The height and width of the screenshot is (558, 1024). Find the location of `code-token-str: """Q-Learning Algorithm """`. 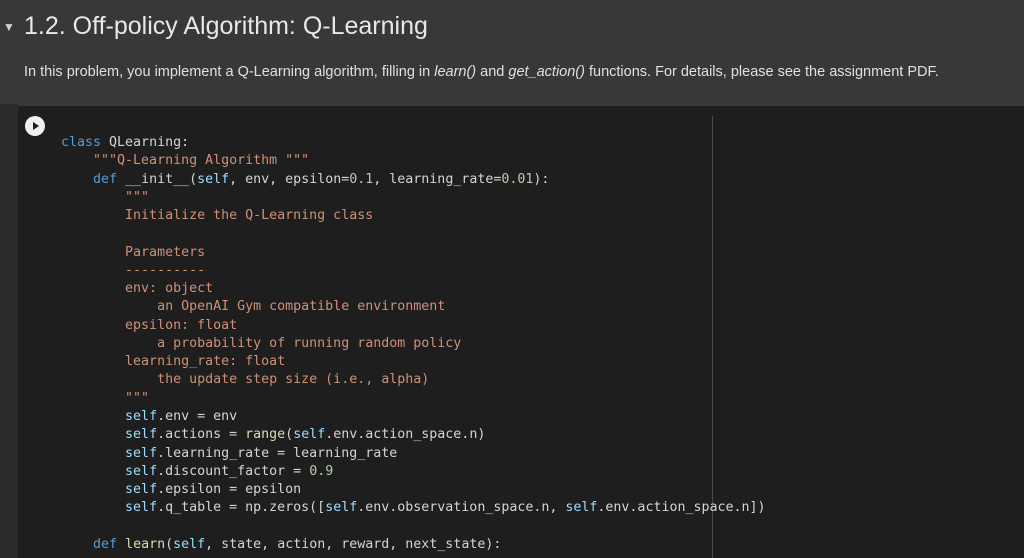

code-token-str: """Q-Learning Algorithm """ is located at coordinates (185, 161).